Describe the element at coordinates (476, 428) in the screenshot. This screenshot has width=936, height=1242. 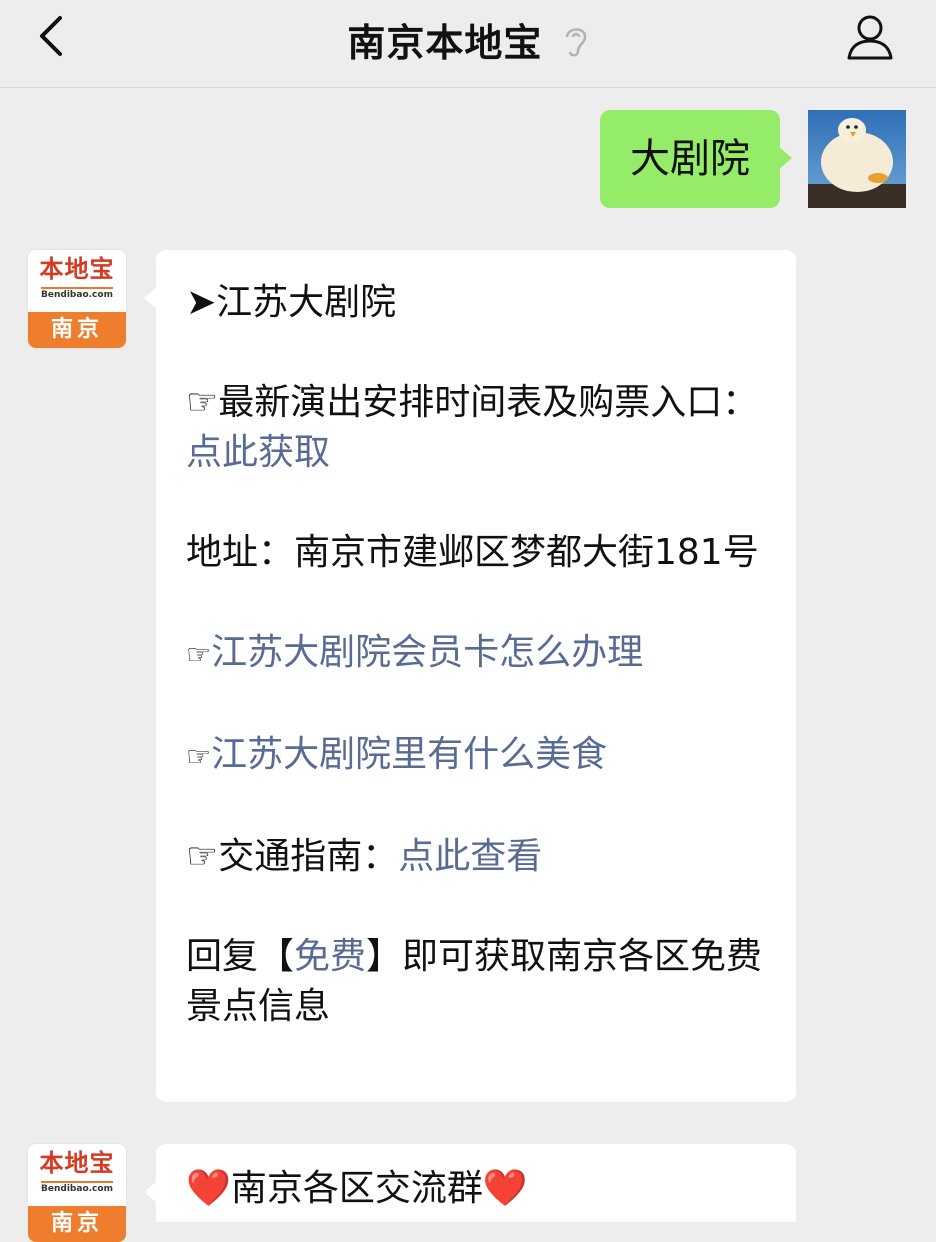
I see `schedule-line: ☞最新演出安排时间表及购票入口： 点此获取` at that location.